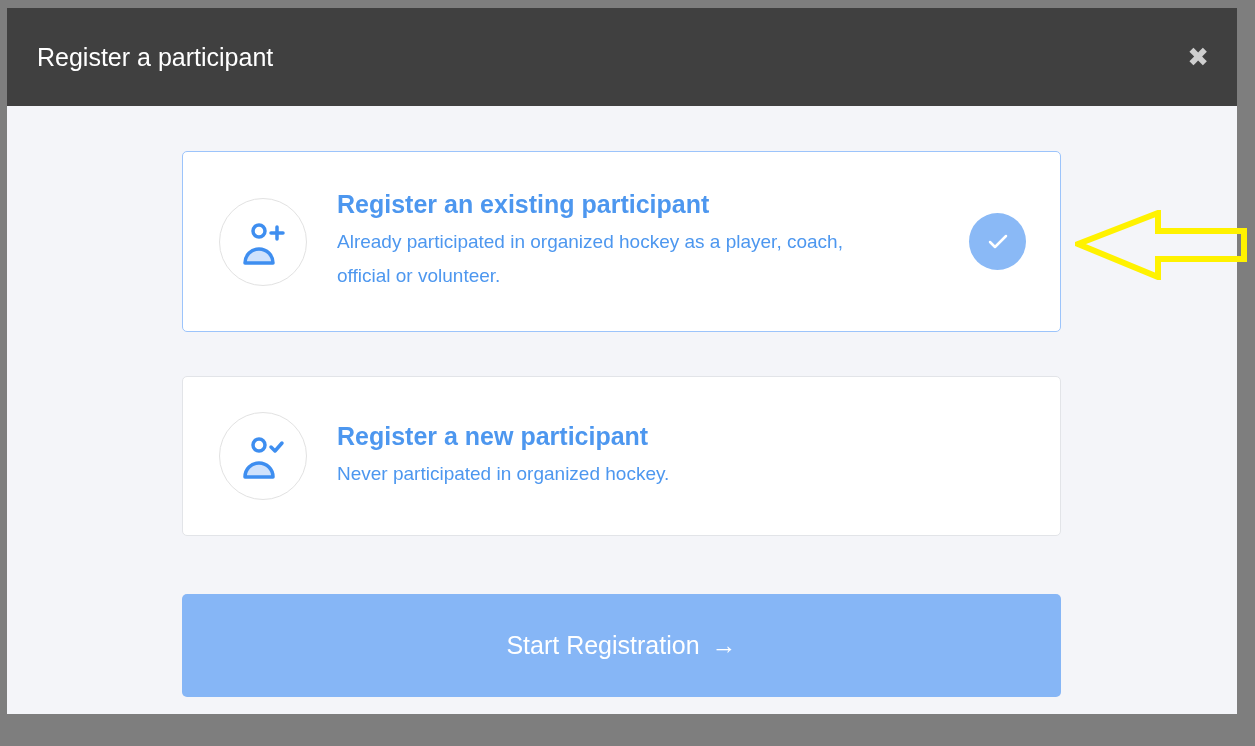 Image resolution: width=1255 pixels, height=746 pixels. I want to click on dialog-title: Register a participant, so click(155, 57).